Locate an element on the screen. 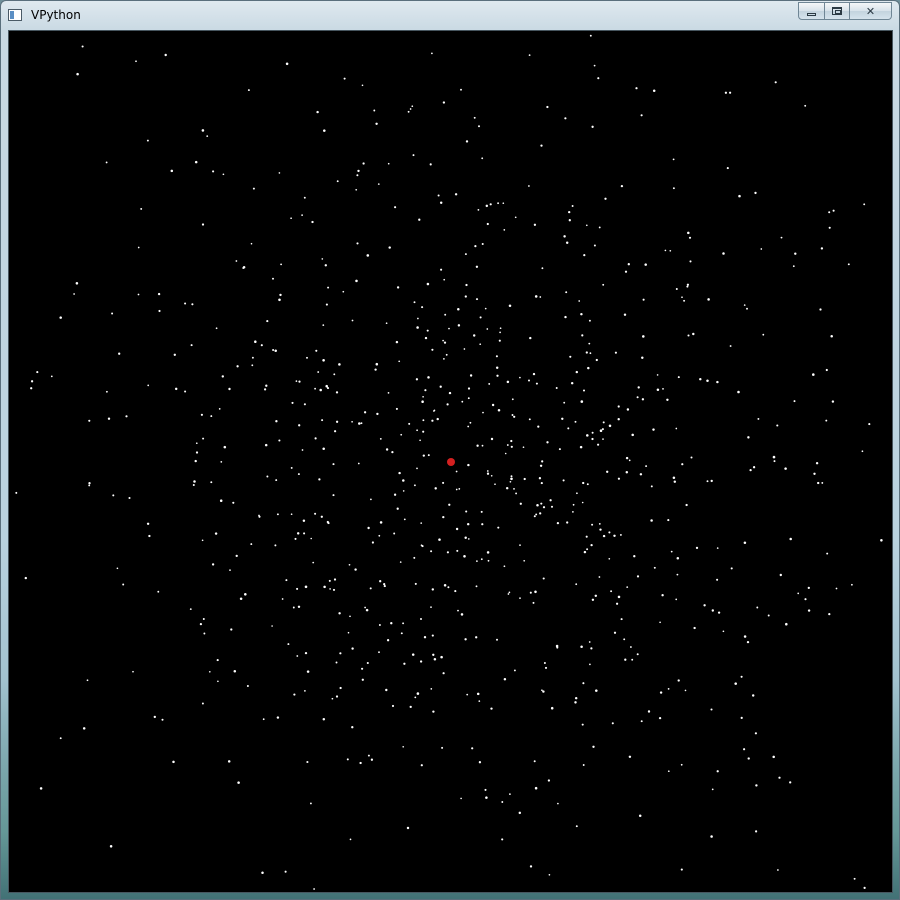 This screenshot has height=900, width=900. app-window-icon is located at coordinates (15, 15).